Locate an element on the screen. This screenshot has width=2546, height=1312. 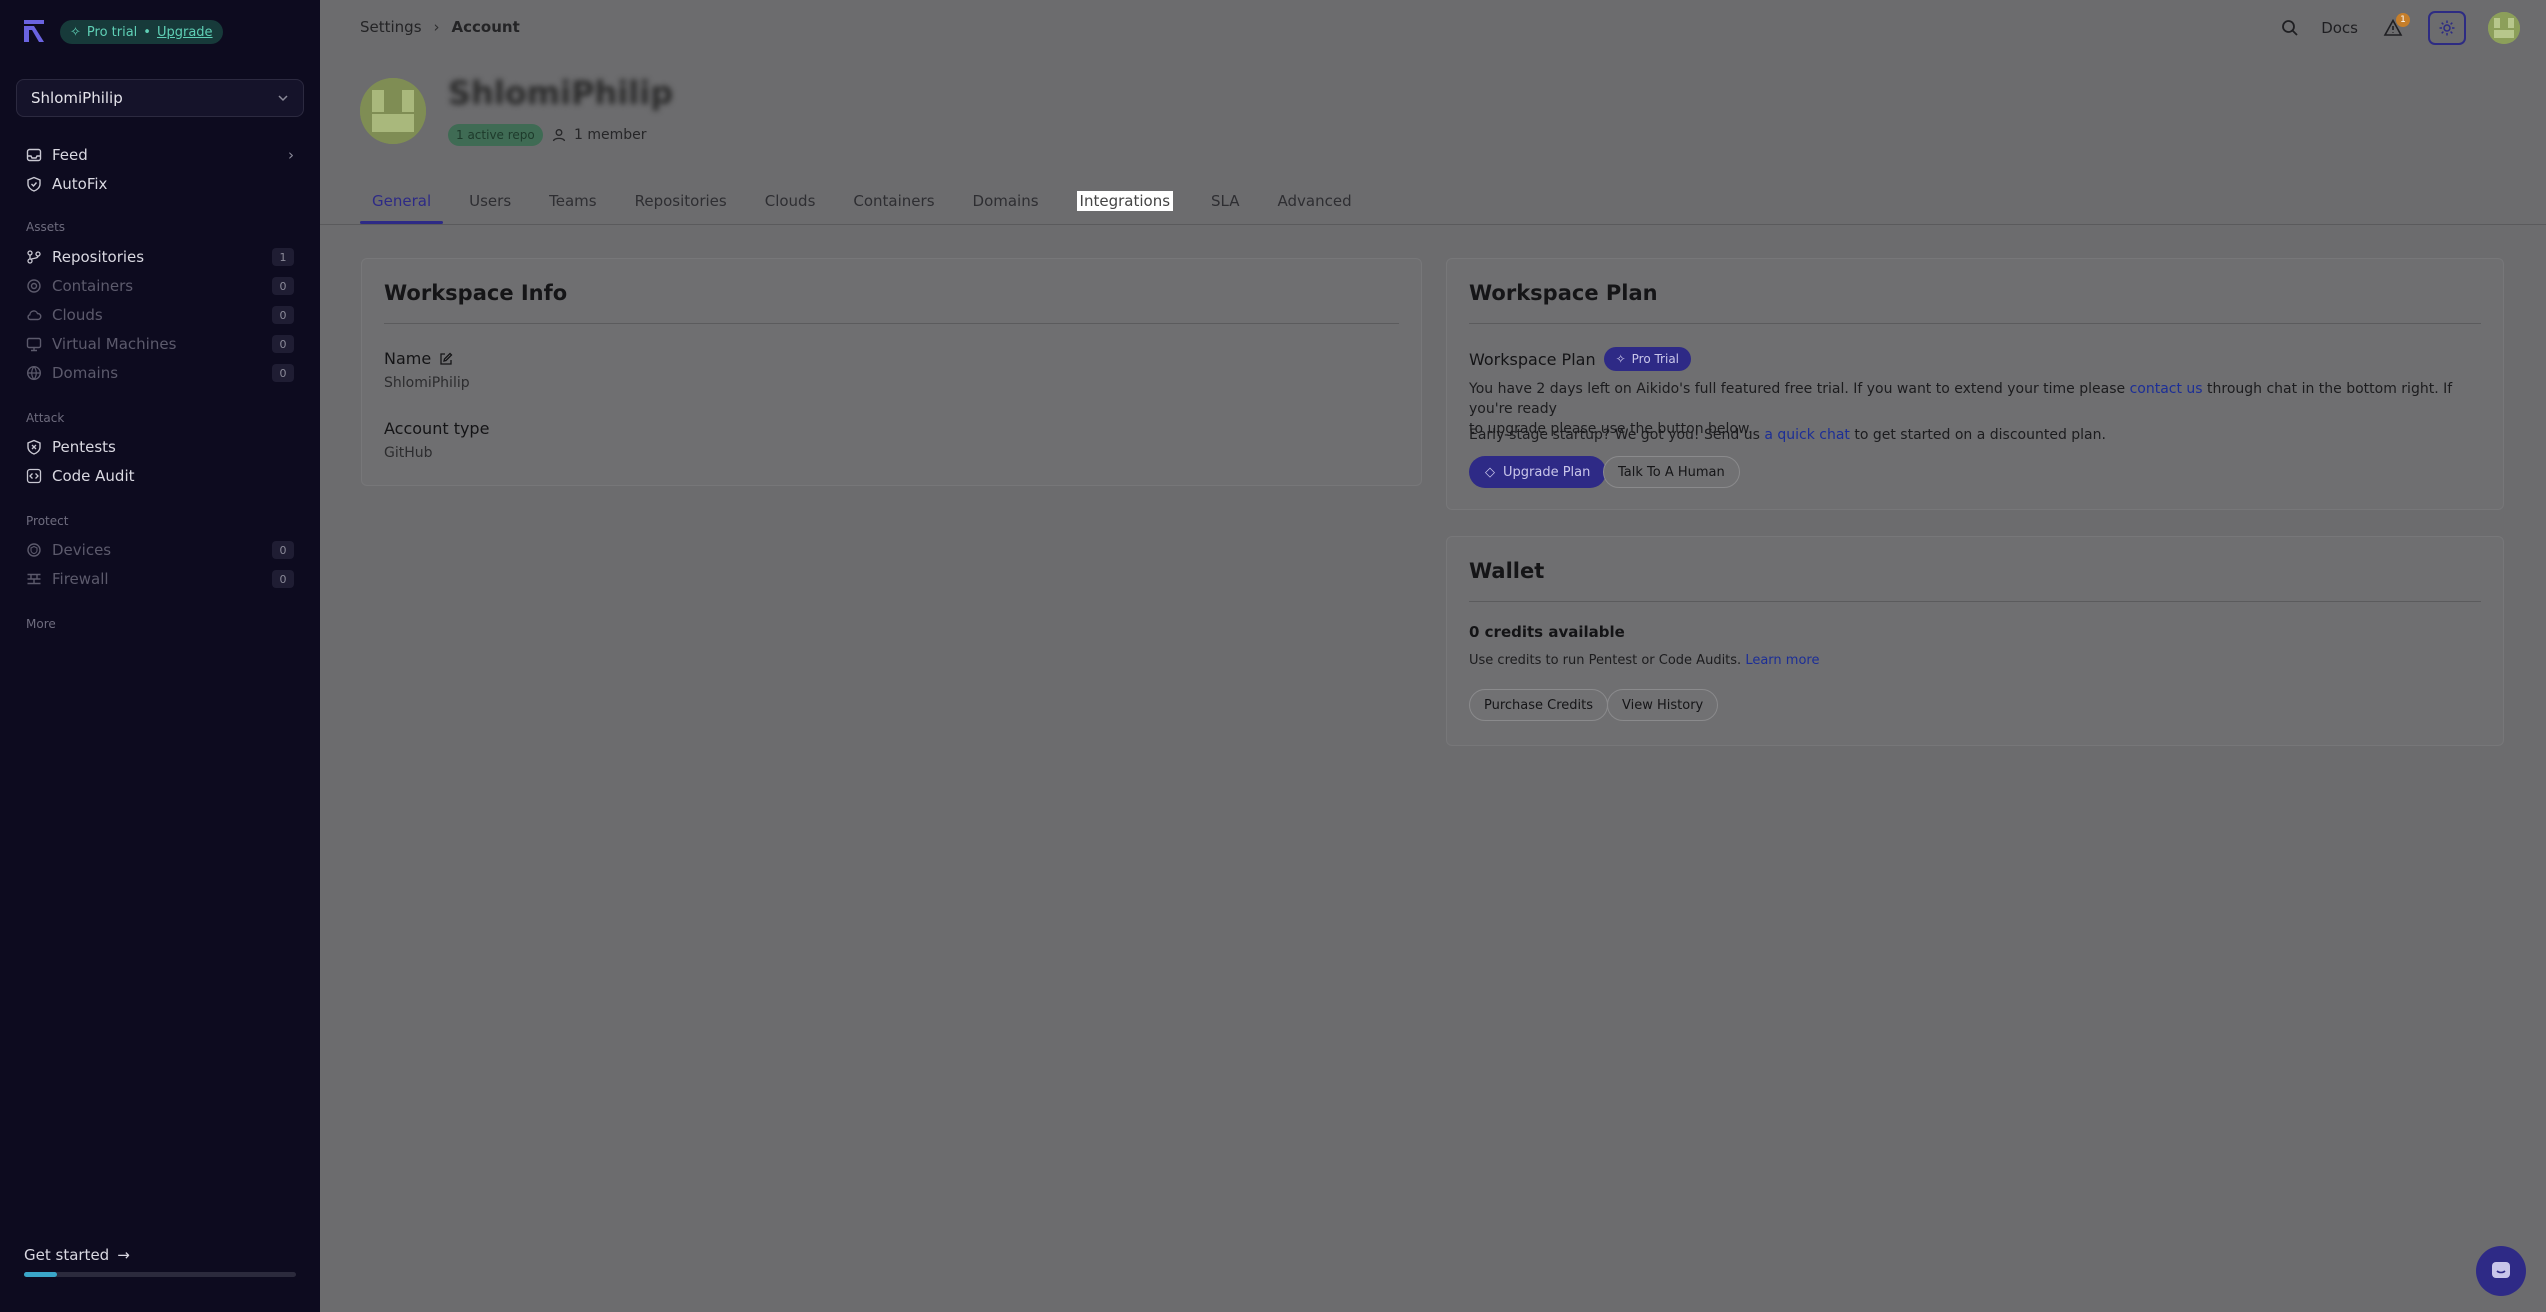
workspace-avatar is located at coordinates (393, 111).